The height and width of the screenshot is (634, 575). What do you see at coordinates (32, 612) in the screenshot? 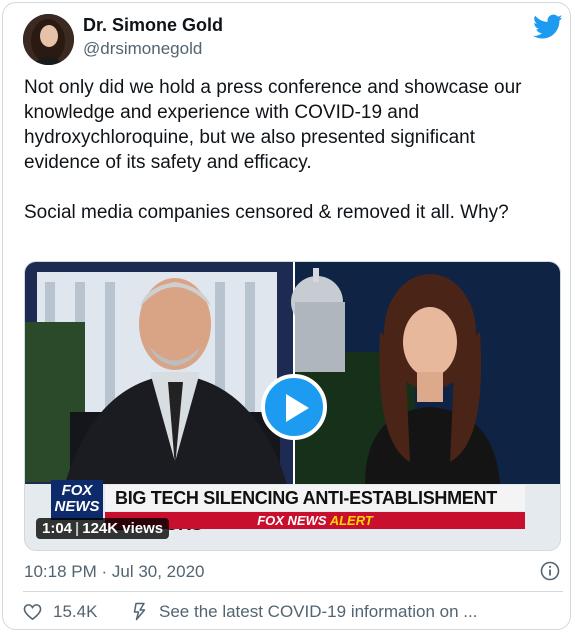
I see `heart-icon` at bounding box center [32, 612].